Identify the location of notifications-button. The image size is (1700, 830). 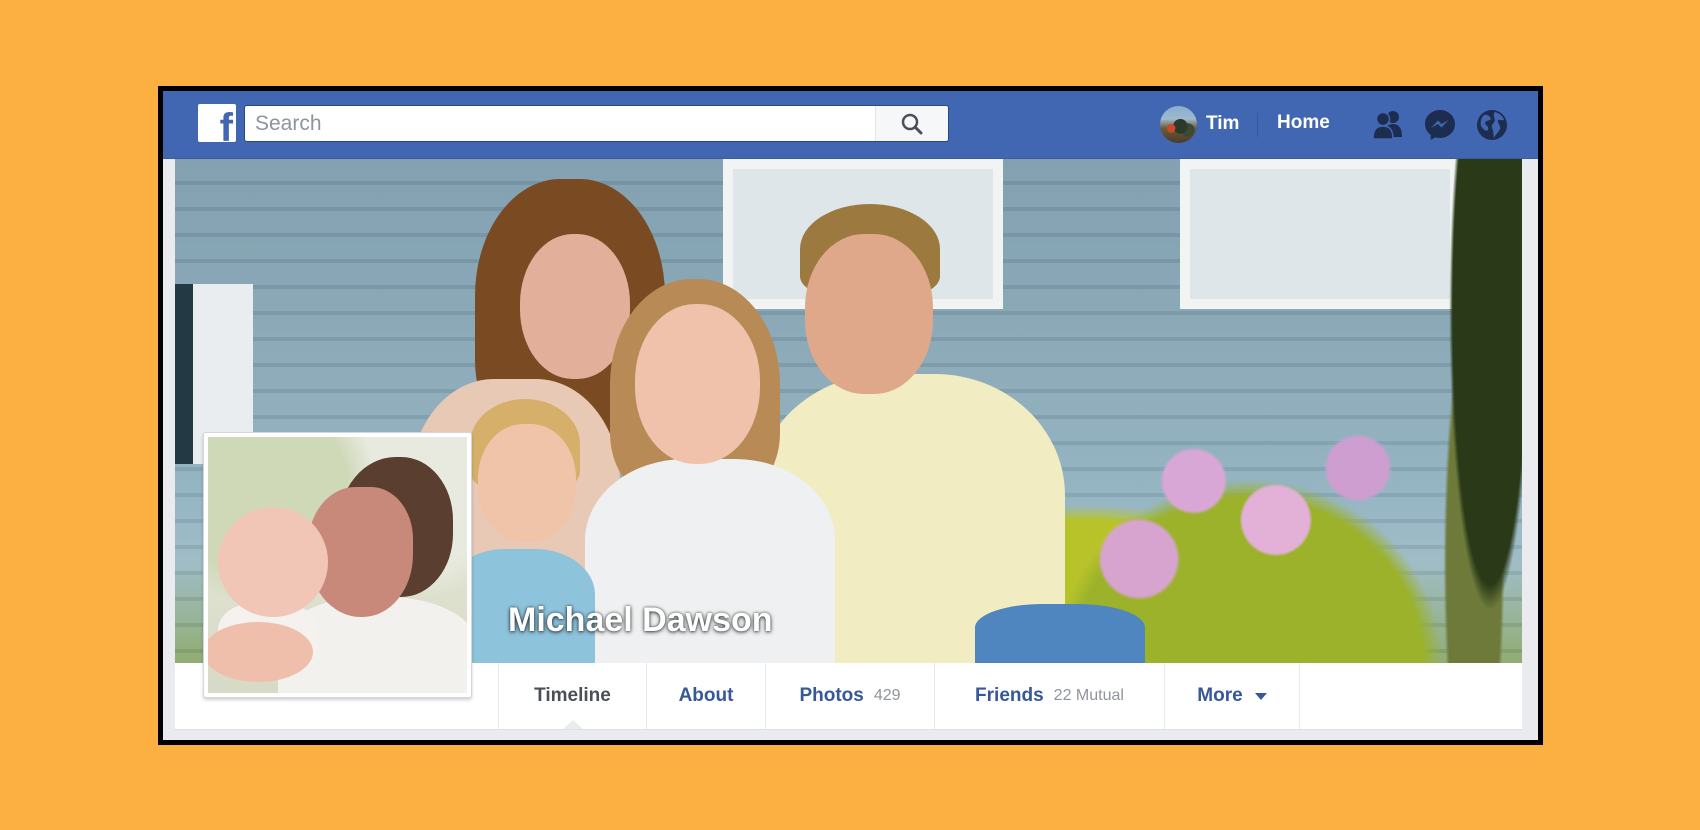
(1492, 125).